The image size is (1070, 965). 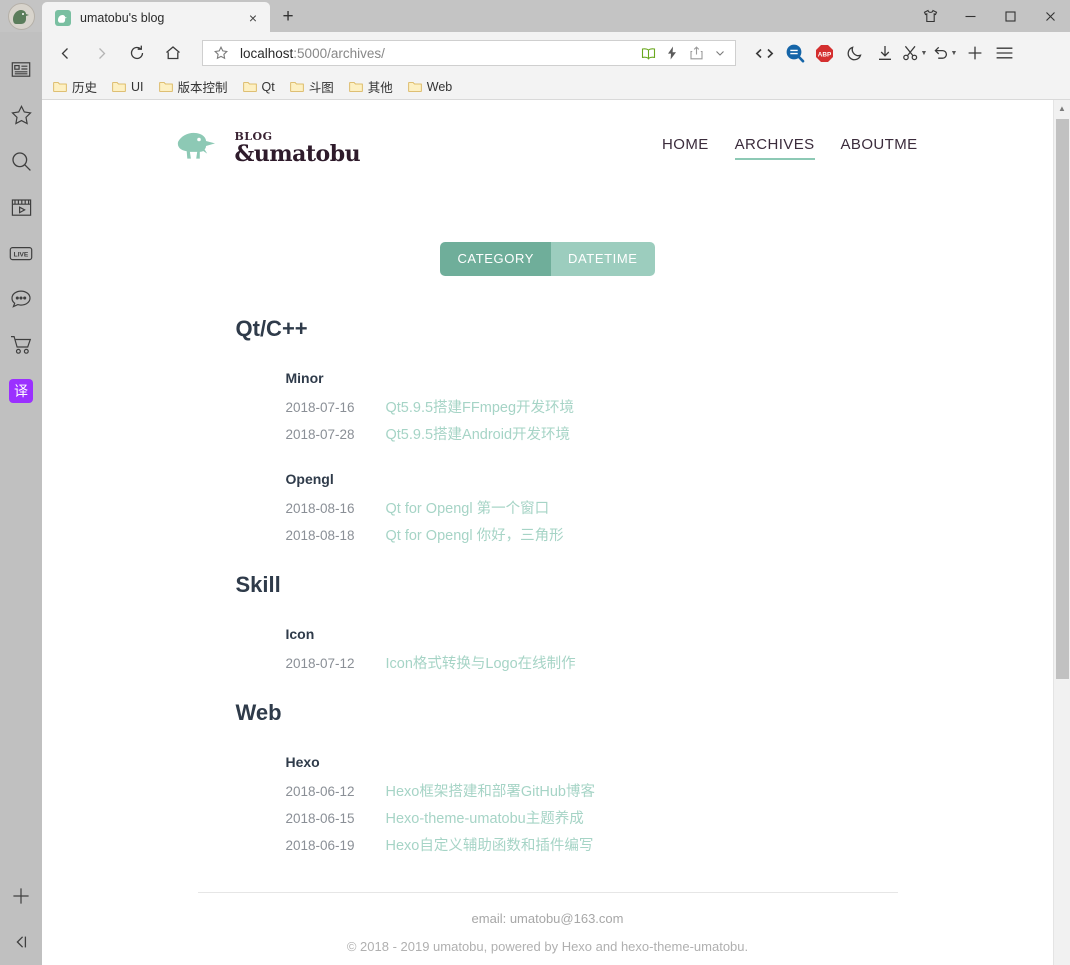 I want to click on post-link: Qt for Opengl 你好，三角形, so click(x=475, y=534).